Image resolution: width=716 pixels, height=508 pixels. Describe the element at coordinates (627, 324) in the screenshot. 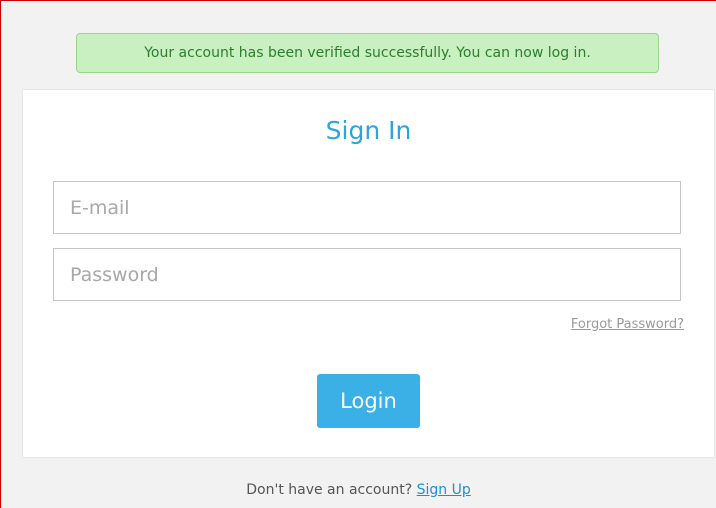

I see `forgot-password-link: Forgot Password?` at that location.